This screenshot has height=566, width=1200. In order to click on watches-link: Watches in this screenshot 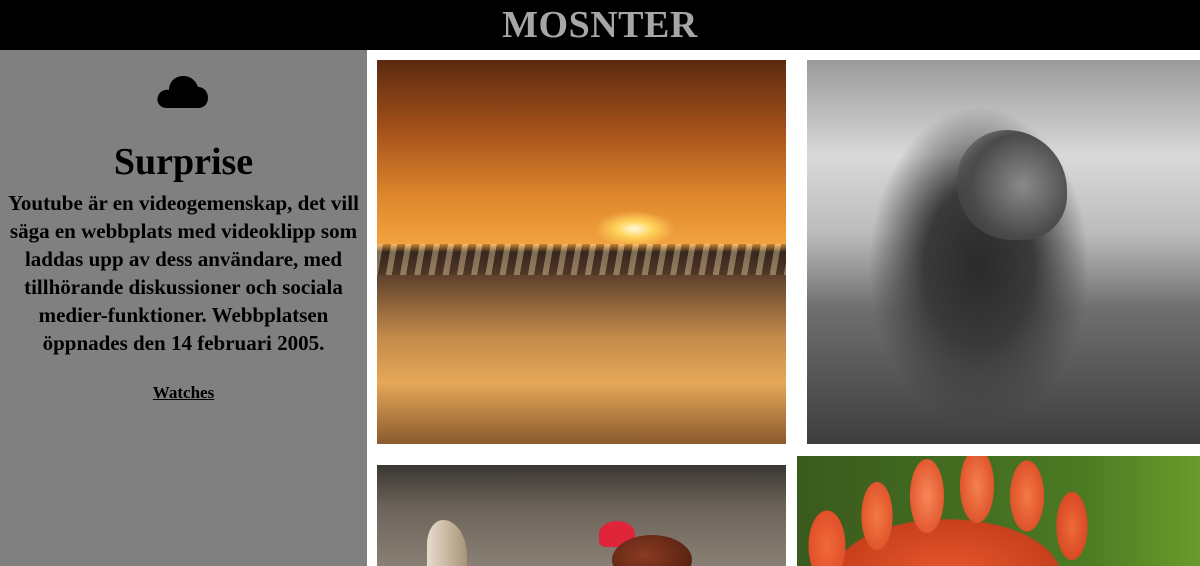, I will do `click(183, 393)`.